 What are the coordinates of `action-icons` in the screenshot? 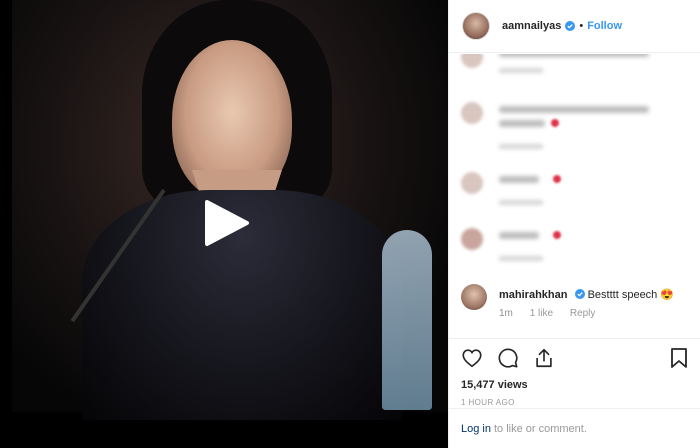 It's located at (575, 358).